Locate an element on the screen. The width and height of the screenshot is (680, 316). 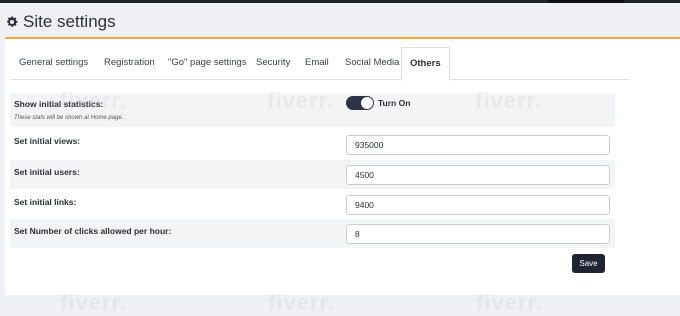
tab-email: Email is located at coordinates (317, 62).